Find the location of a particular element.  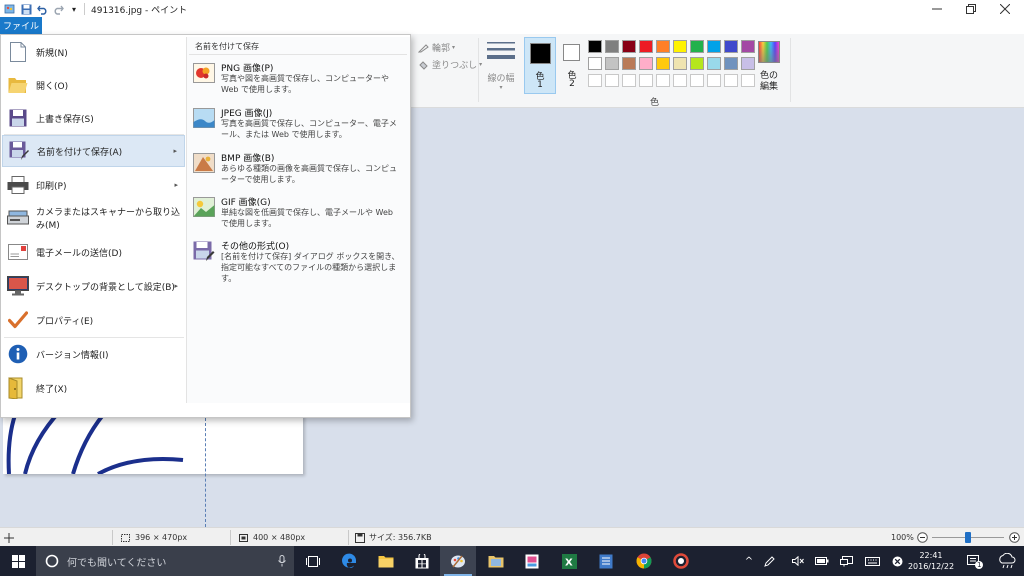

clock-date: 2016/12/22 is located at coordinates (931, 566).